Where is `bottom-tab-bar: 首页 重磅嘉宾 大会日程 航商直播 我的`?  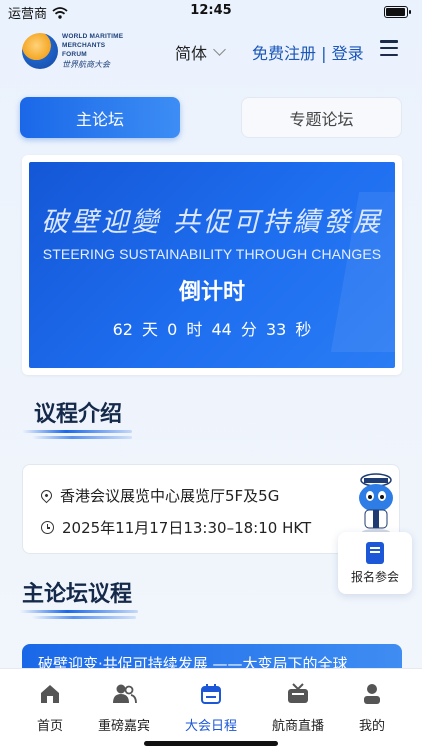
bottom-tab-bar: 首页 重磅嘉宾 大会日程 航商直播 我的 is located at coordinates (211, 709).